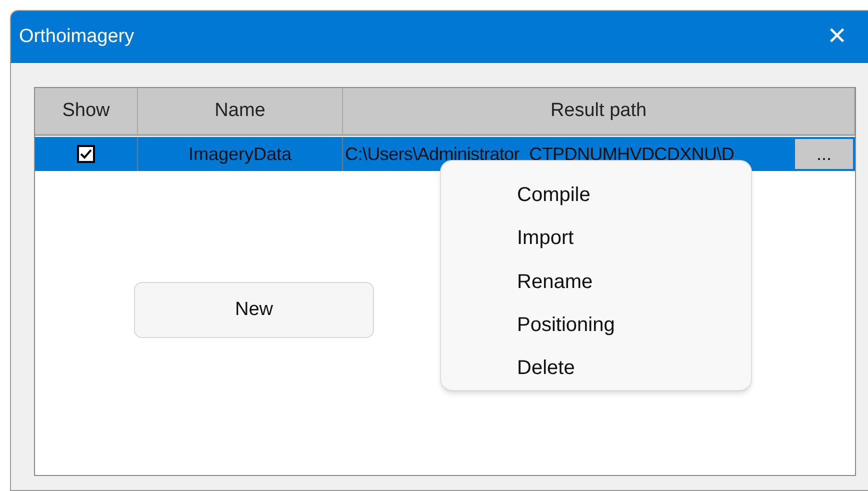 This screenshot has height=491, width=868. I want to click on menu-item: Positioning, so click(596, 325).